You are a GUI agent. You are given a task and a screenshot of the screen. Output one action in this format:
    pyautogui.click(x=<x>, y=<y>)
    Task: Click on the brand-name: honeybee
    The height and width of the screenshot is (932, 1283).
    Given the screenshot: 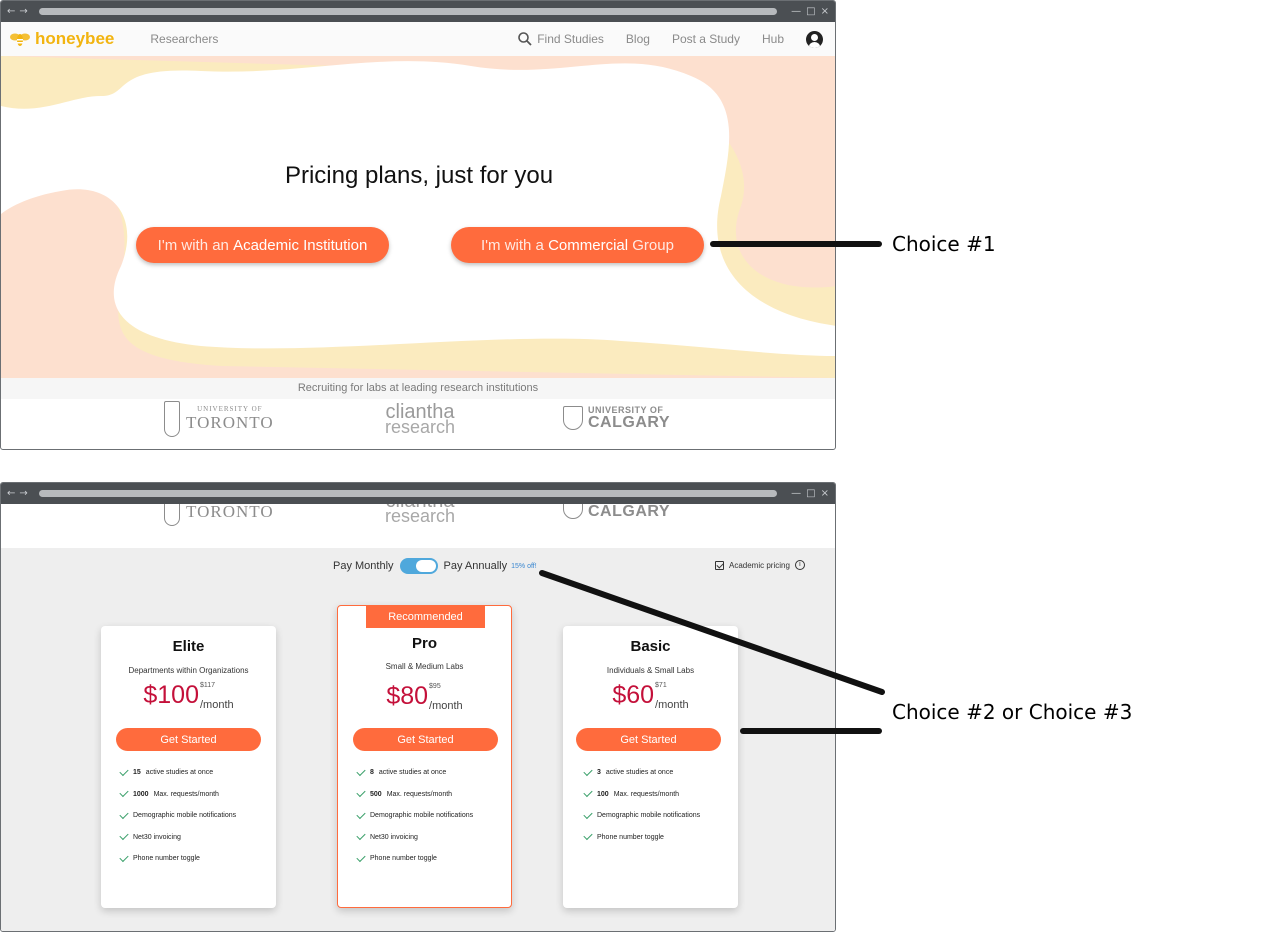 What is the action you would take?
    pyautogui.click(x=75, y=38)
    